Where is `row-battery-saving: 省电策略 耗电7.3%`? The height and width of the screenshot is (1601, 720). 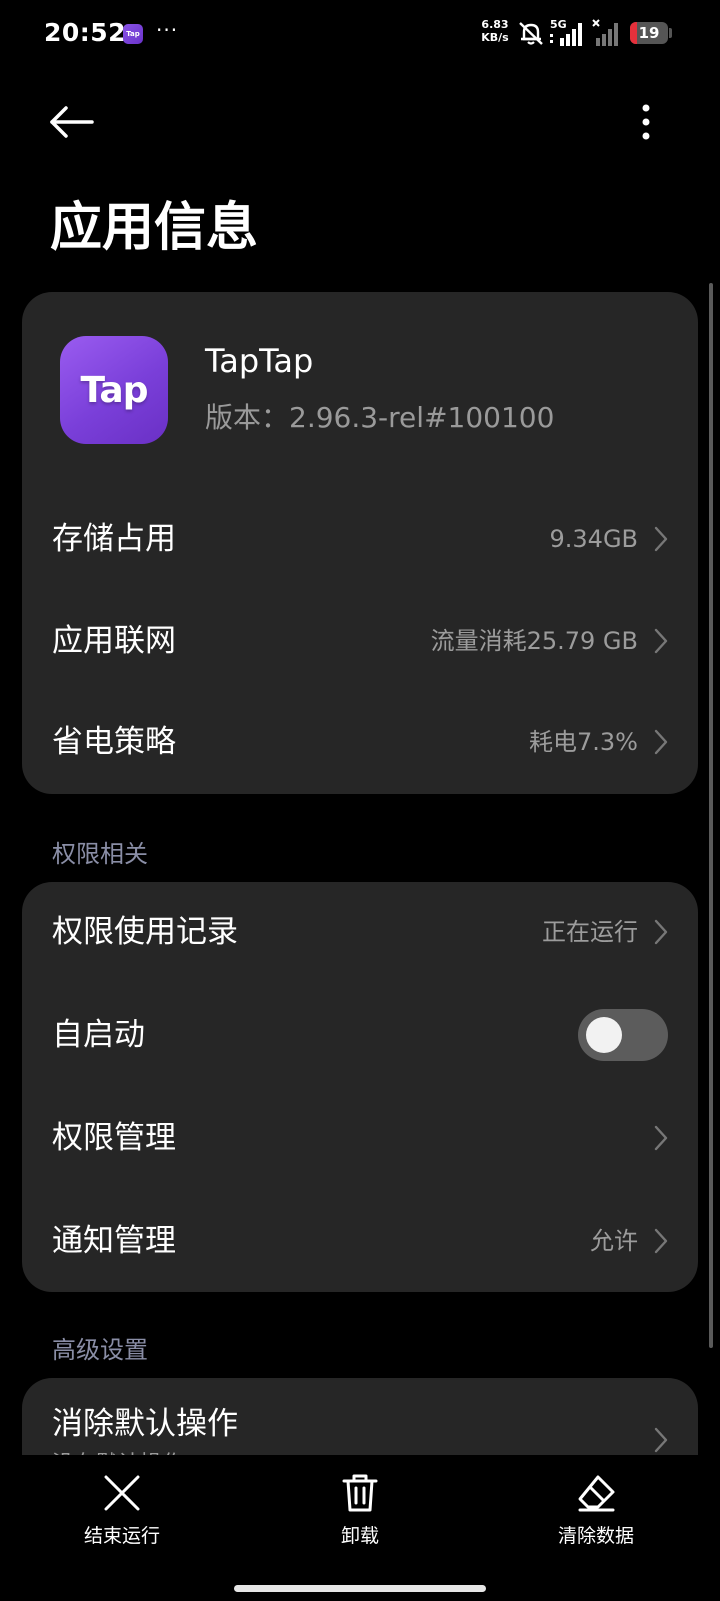
row-battery-saving: 省电策略 耗电7.3% is located at coordinates (360, 742).